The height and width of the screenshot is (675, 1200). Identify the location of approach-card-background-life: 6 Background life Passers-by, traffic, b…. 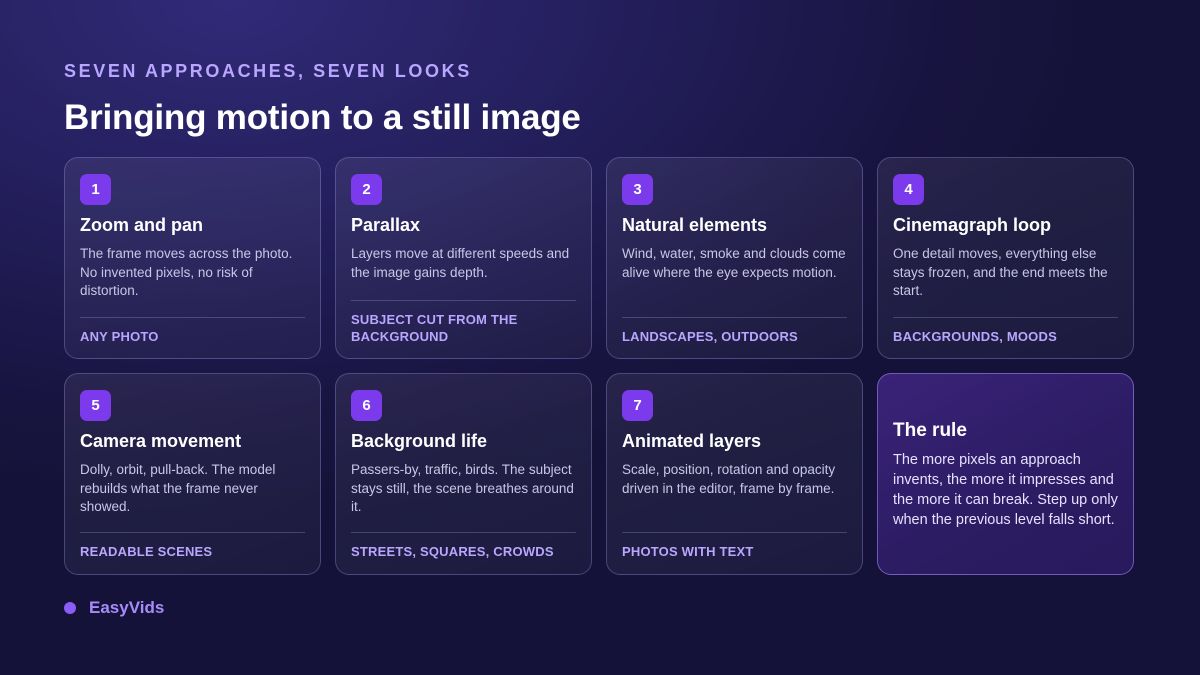
(463, 474).